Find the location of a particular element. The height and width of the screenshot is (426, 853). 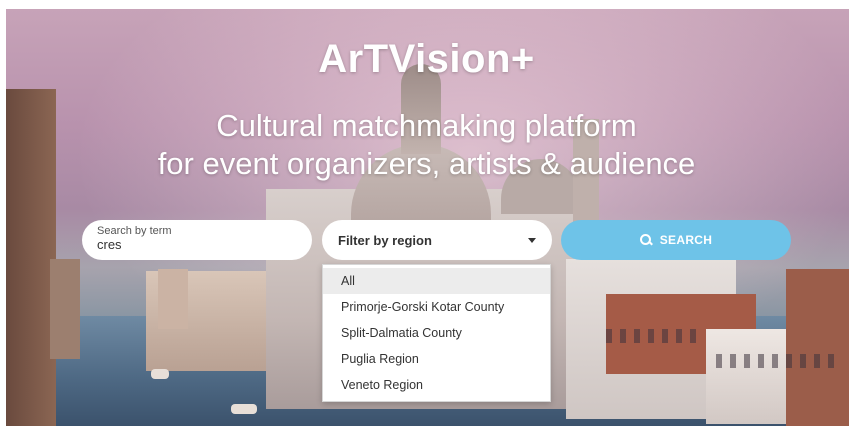

region-select: Filter by region is located at coordinates (437, 240).